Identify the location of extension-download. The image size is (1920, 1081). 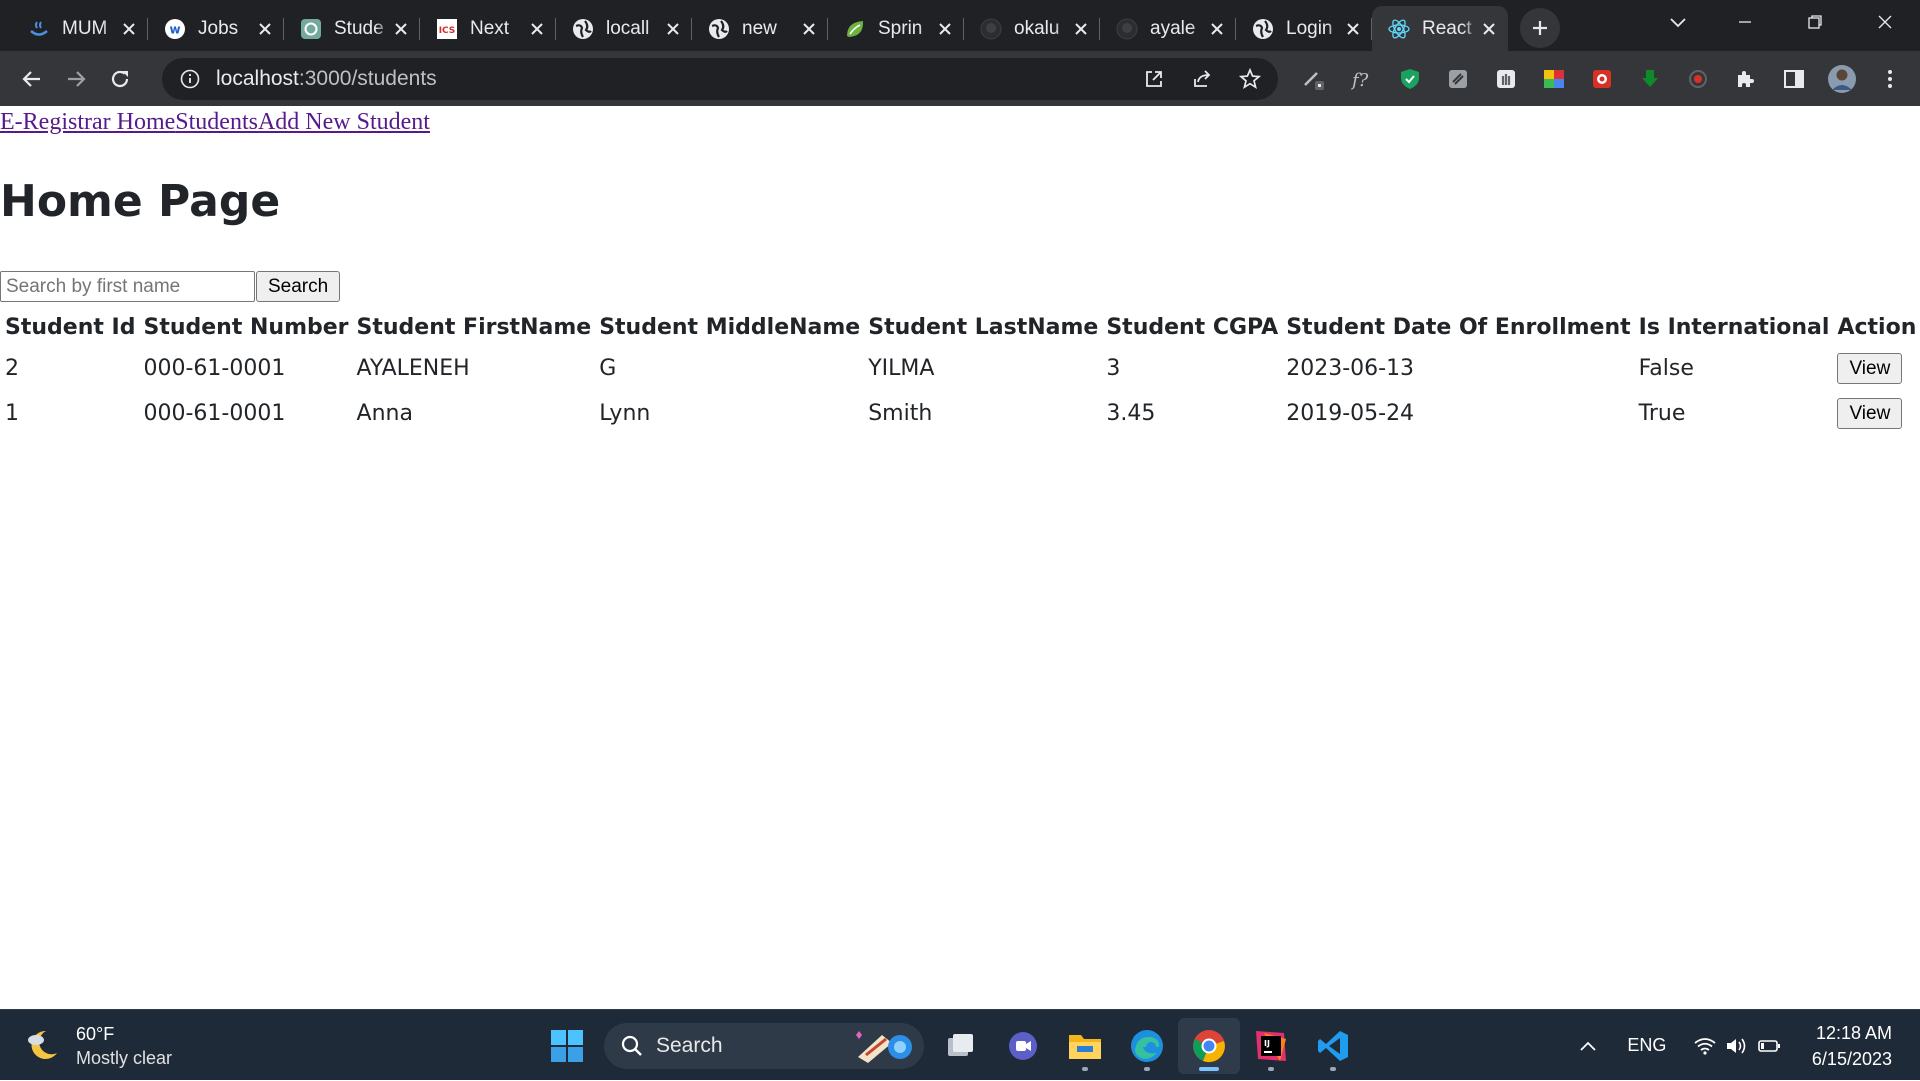
(1650, 79).